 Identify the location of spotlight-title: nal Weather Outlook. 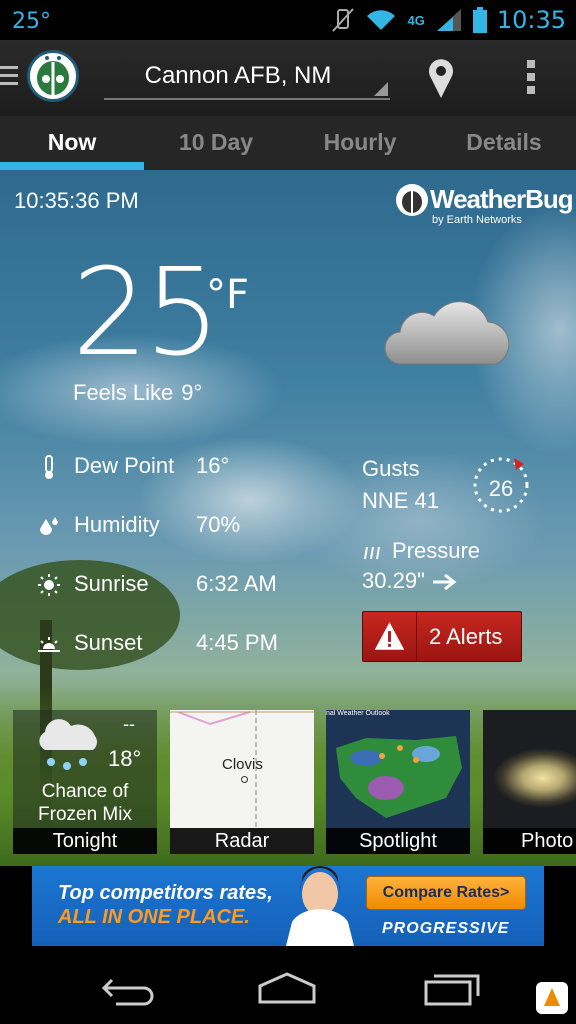
(358, 713).